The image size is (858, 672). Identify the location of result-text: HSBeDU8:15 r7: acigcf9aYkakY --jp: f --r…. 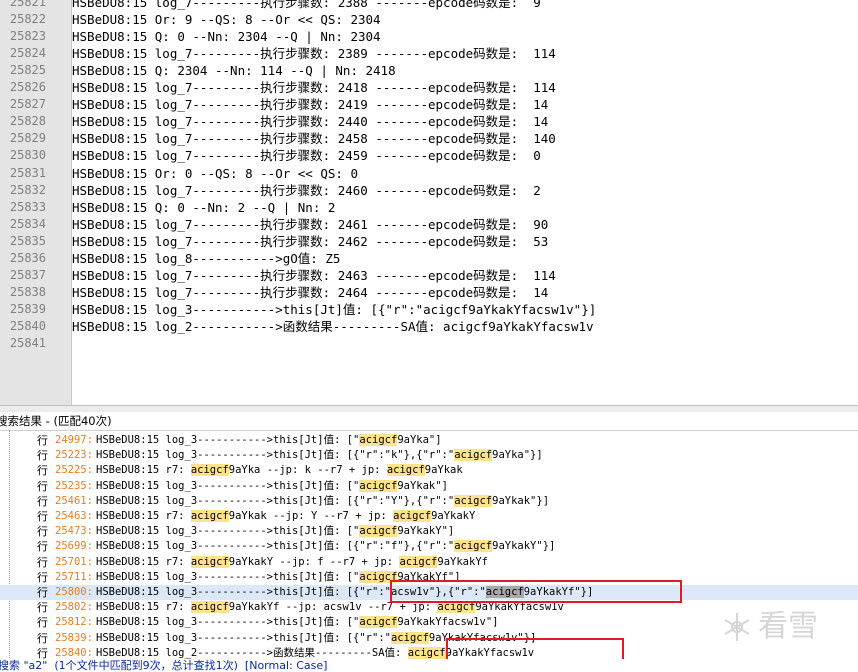
(292, 562).